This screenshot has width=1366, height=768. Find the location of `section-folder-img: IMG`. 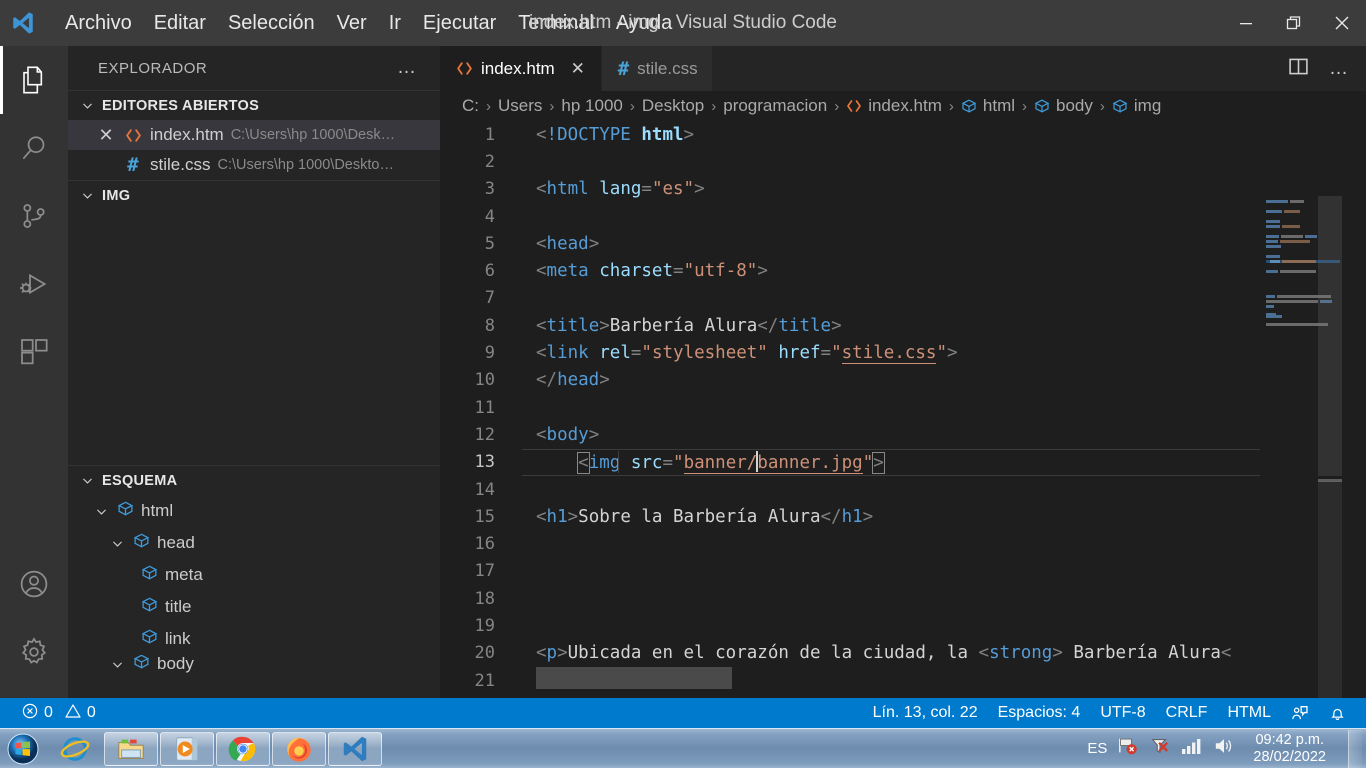

section-folder-img: IMG is located at coordinates (254, 195).